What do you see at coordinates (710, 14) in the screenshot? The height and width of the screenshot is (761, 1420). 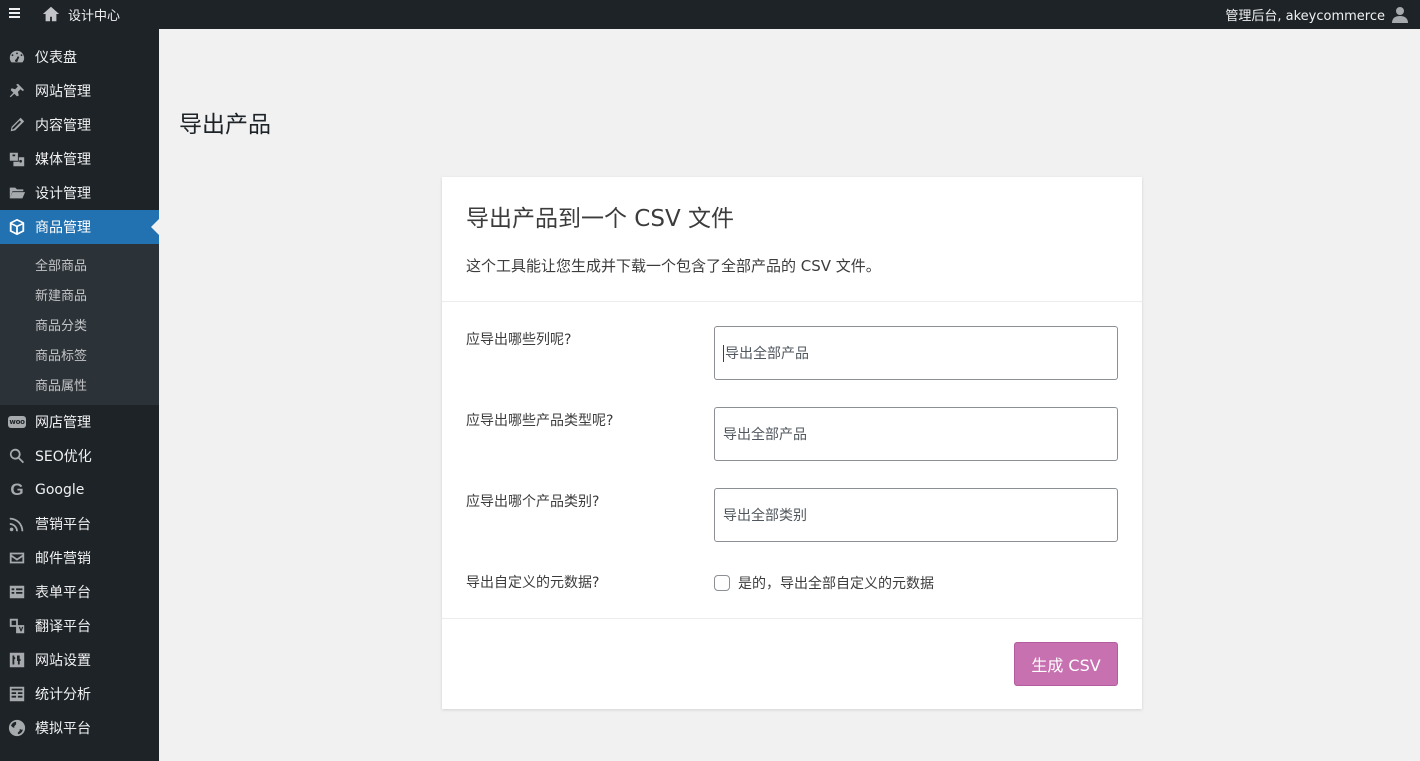 I see `admin-bar: 设计中心 管理后台, akeycommerce` at bounding box center [710, 14].